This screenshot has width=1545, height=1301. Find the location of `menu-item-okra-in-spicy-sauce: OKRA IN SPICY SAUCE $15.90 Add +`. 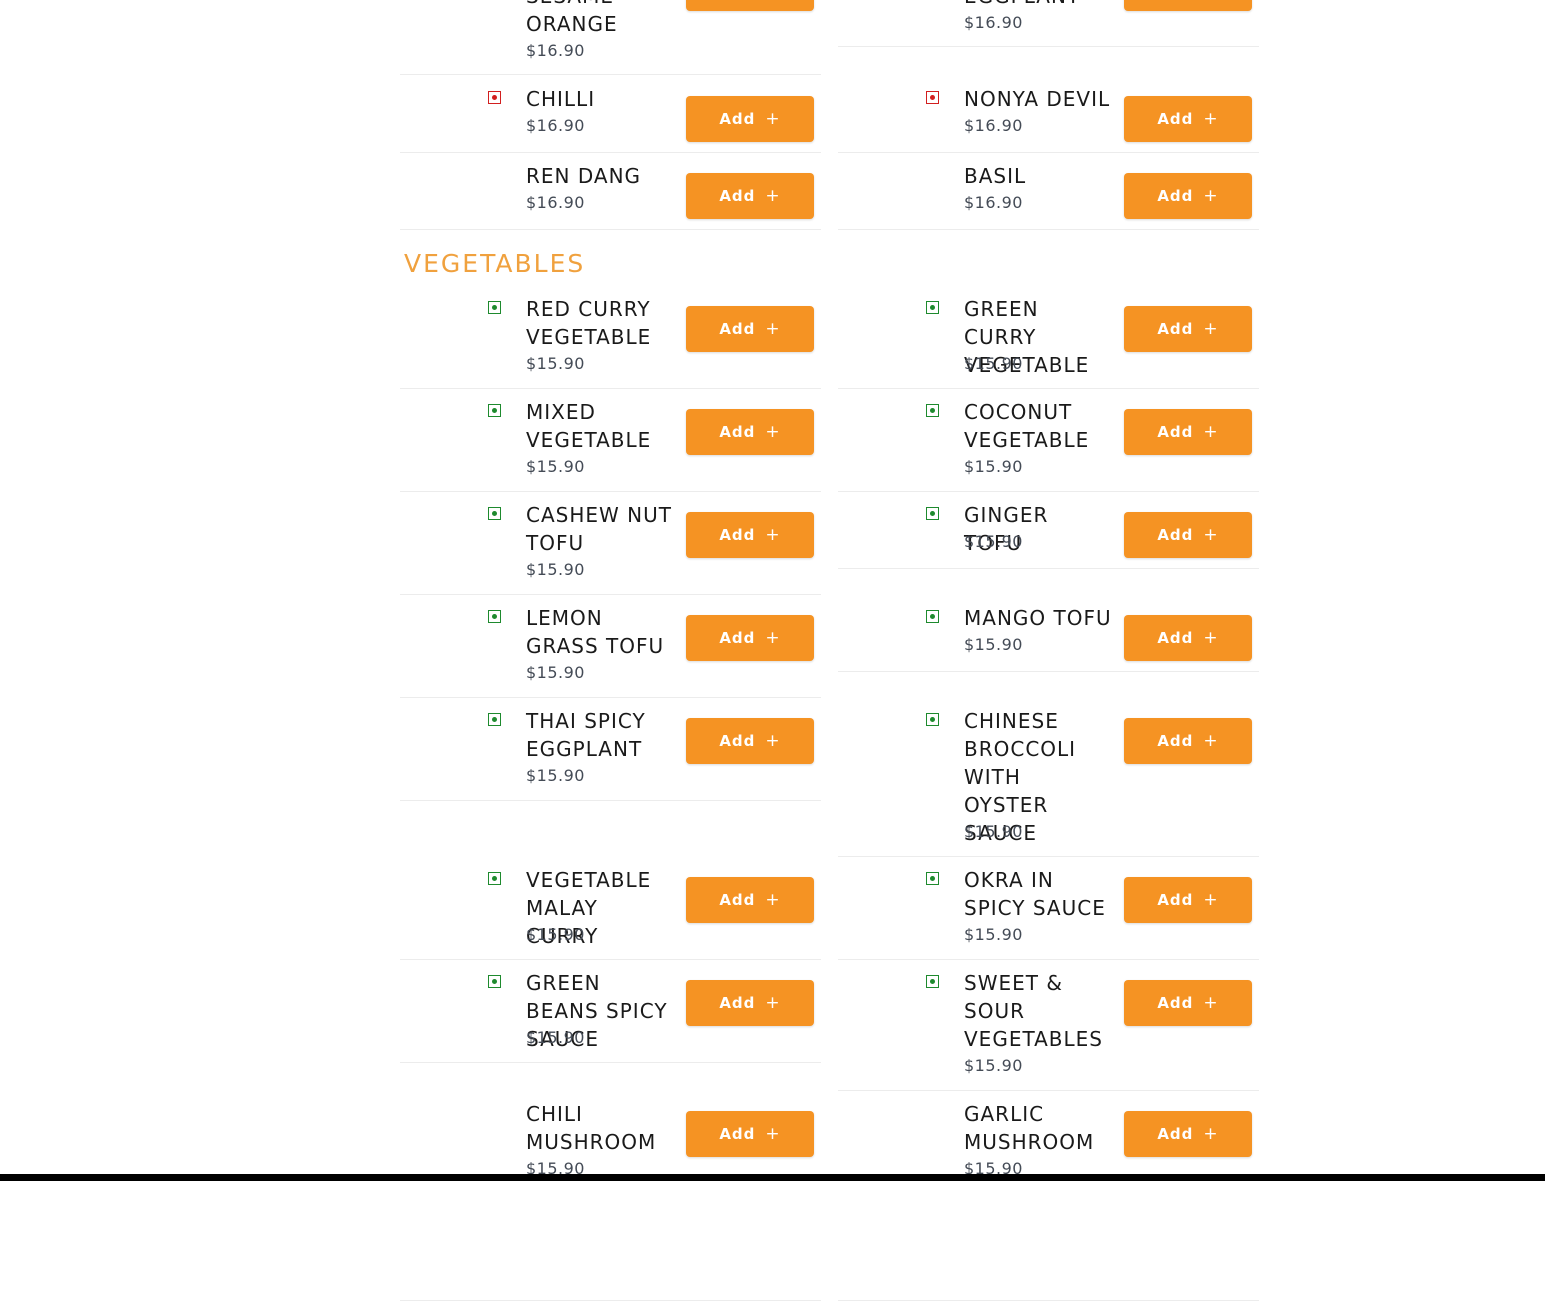

menu-item-okra-in-spicy-sauce: OKRA IN SPICY SAUCE $15.90 Add + is located at coordinates (1048, 913).